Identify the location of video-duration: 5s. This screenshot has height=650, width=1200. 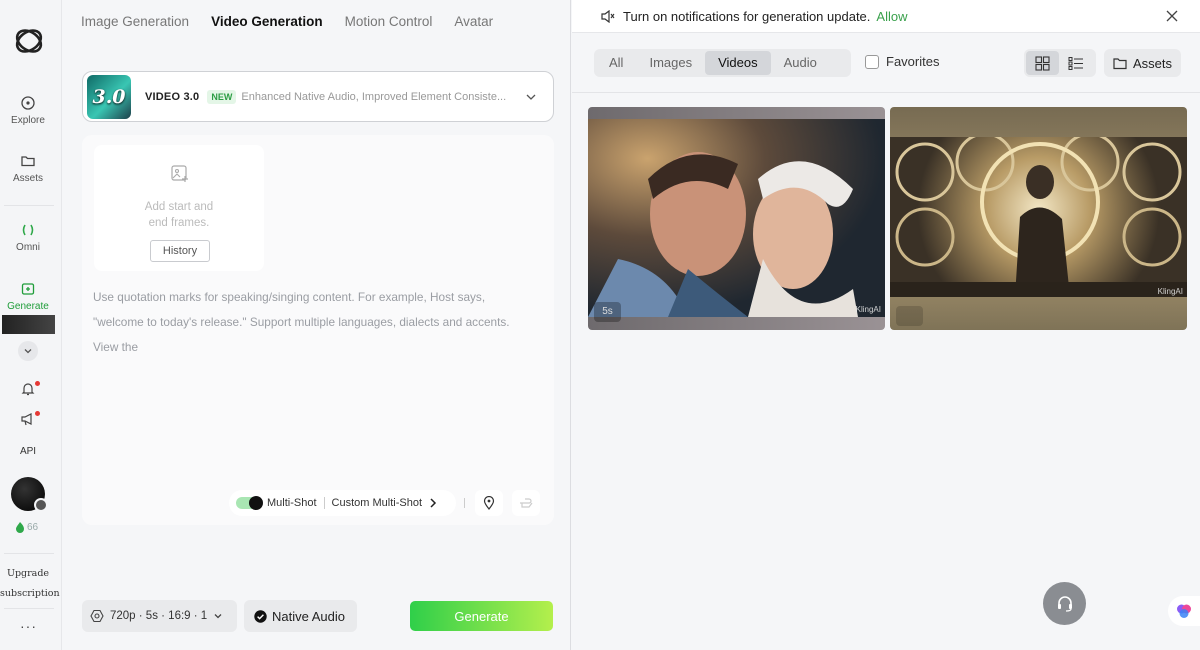
(607, 312).